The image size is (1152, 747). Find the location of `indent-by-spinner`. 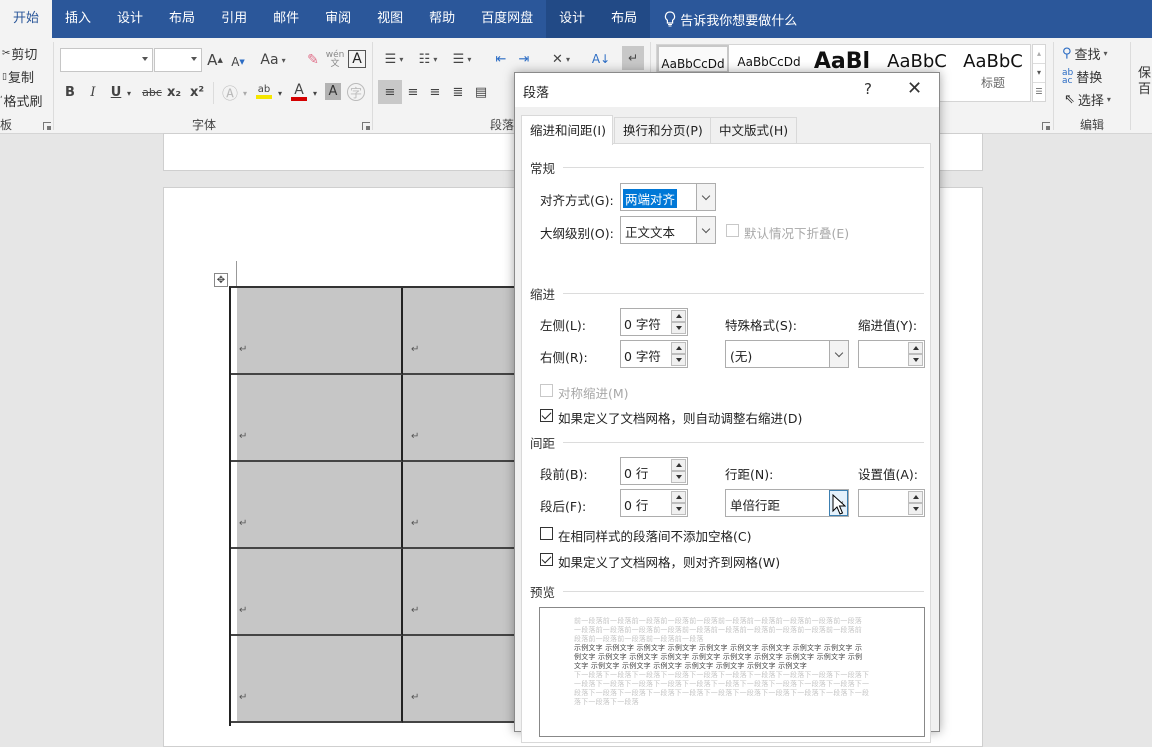

indent-by-spinner is located at coordinates (891, 354).